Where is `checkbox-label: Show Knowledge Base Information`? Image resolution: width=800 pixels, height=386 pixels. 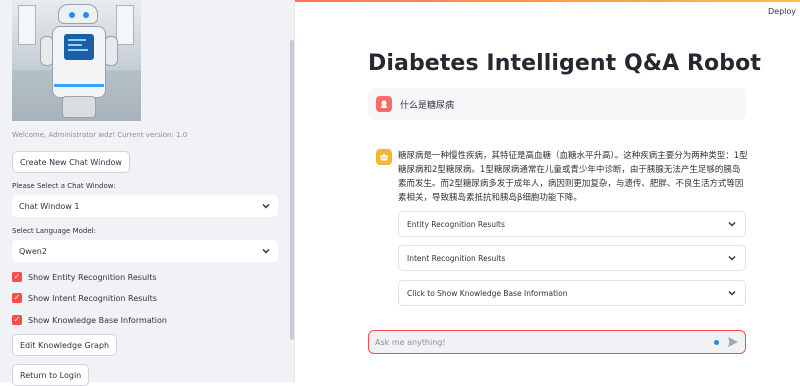 checkbox-label: Show Knowledge Base Information is located at coordinates (97, 320).